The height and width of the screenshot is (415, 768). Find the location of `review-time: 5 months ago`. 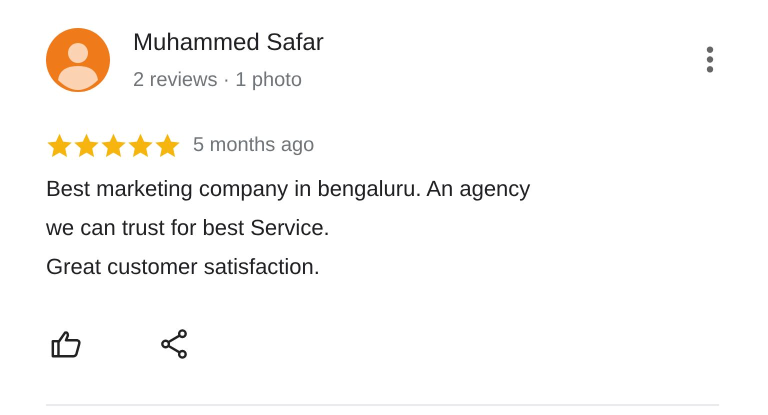

review-time: 5 months ago is located at coordinates (253, 145).